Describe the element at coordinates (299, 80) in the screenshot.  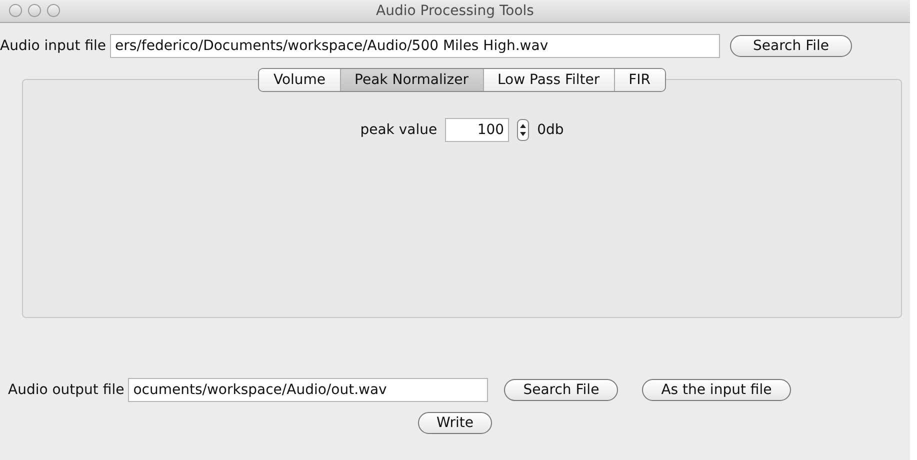
I see `tab: Volume` at that location.